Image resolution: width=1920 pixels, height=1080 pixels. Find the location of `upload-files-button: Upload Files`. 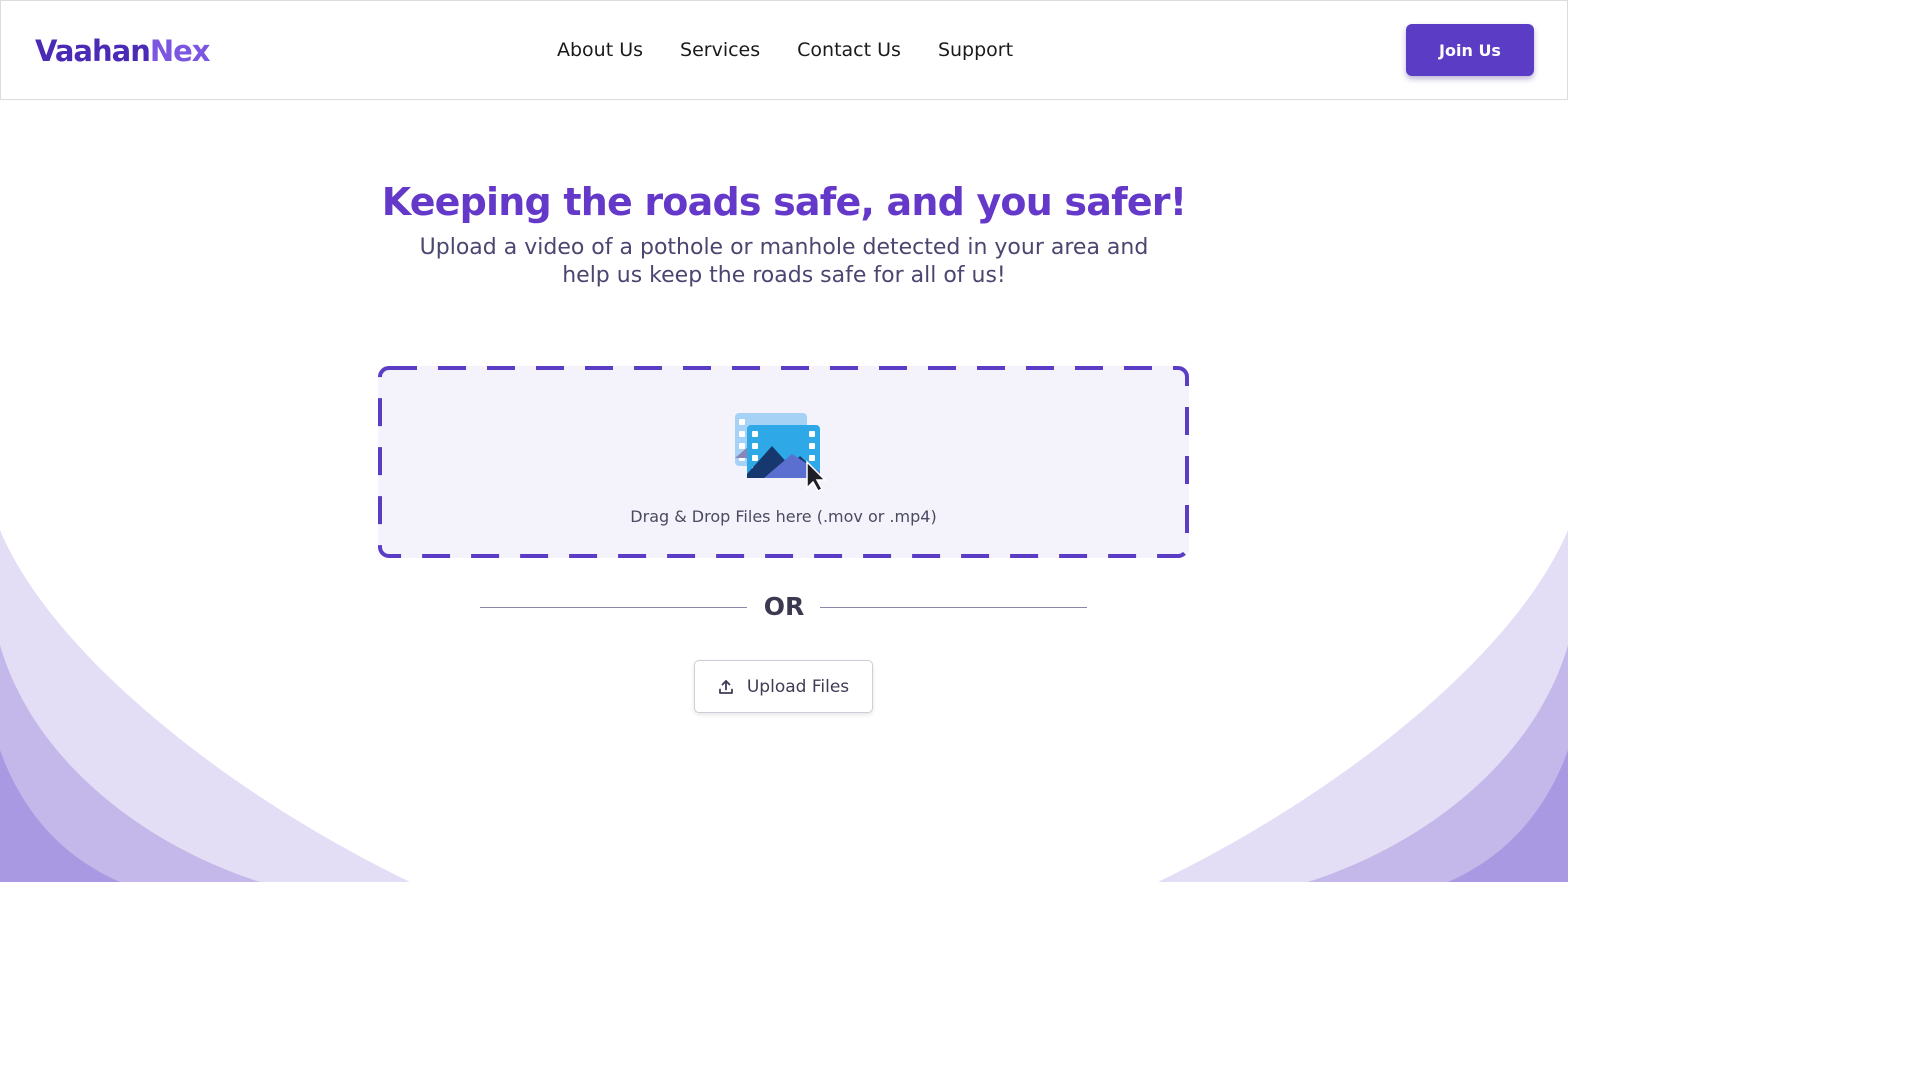

upload-files-button: Upload Files is located at coordinates (783, 686).